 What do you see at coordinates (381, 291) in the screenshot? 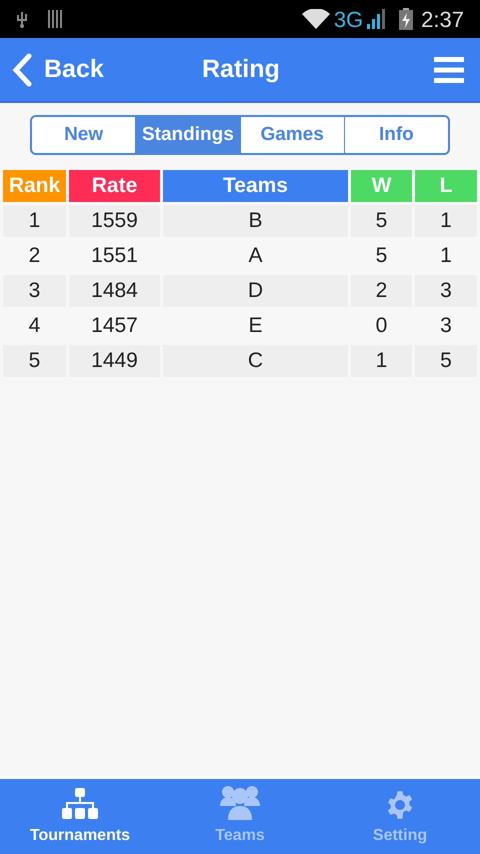
I see `table-cell: 2` at bounding box center [381, 291].